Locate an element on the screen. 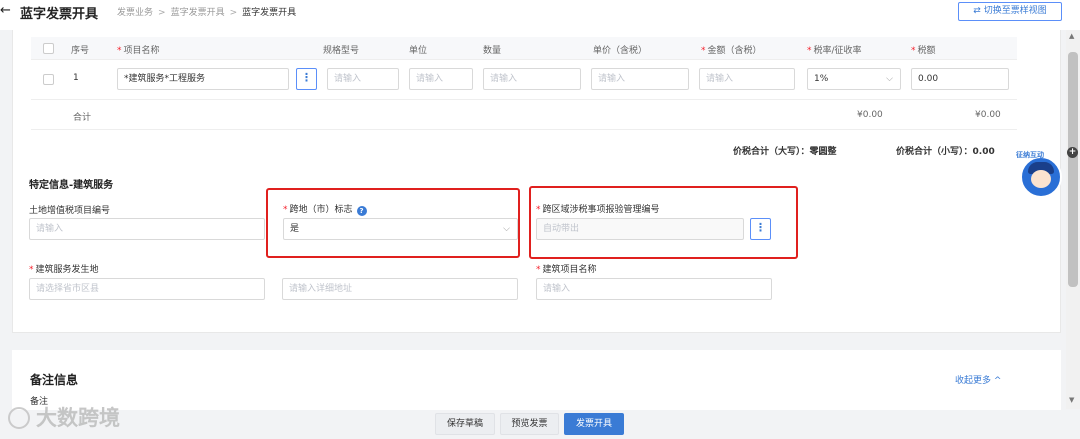 The width and height of the screenshot is (1080, 439). address-input: 请输入详细地址 is located at coordinates (400, 289).